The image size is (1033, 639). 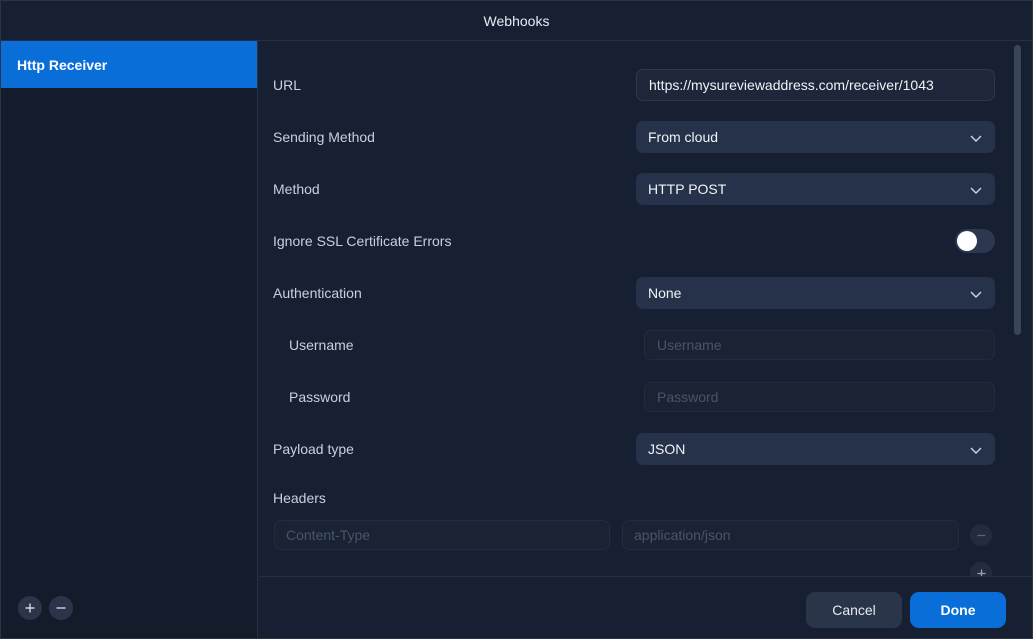 I want to click on header-key-input: Content-Type, so click(x=442, y=535).